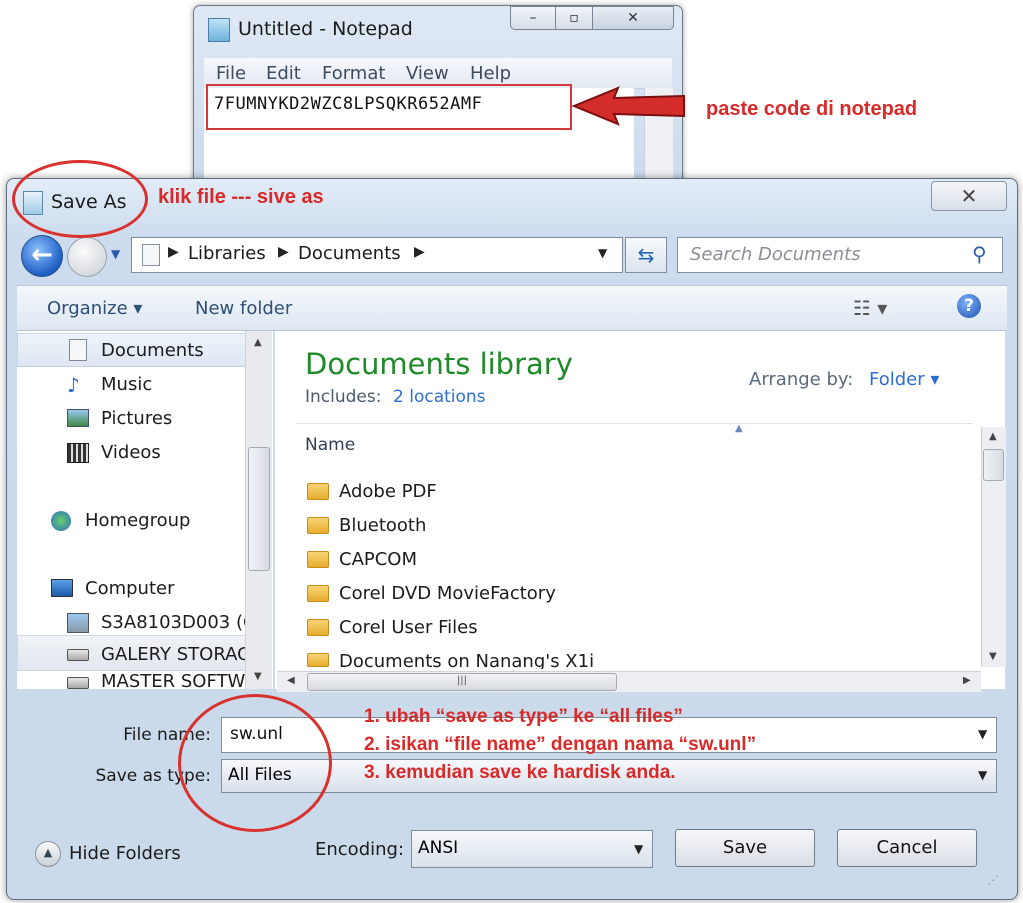 This screenshot has height=903, width=1023. I want to click on computer-icon, so click(62, 588).